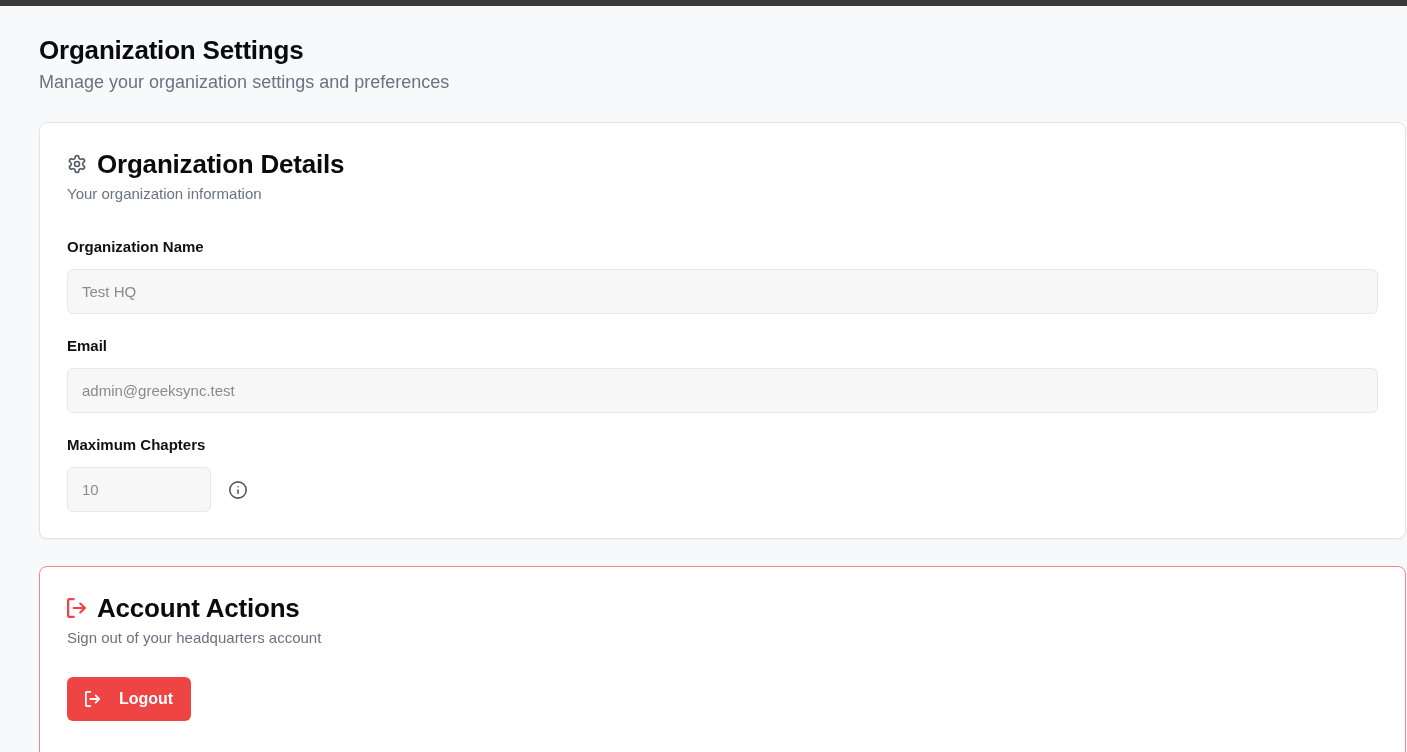 The width and height of the screenshot is (1407, 752). I want to click on field-label: Maximum Chapters, so click(137, 445).